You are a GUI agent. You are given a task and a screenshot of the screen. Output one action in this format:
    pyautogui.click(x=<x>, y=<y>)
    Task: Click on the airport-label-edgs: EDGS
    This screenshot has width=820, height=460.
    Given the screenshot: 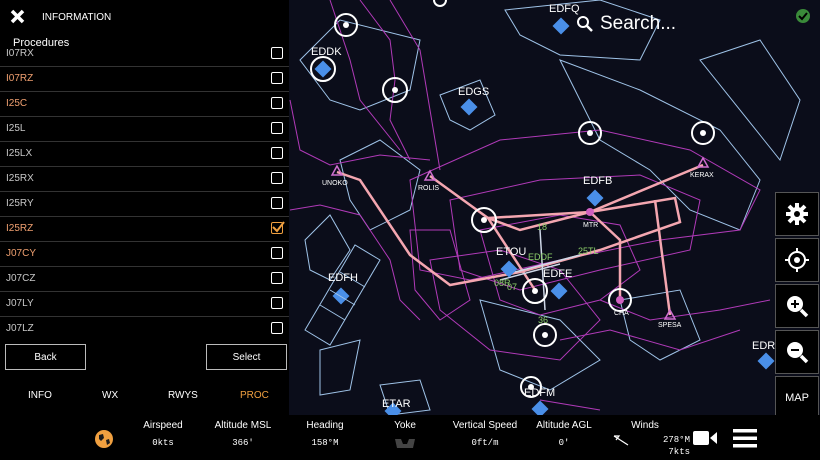 What is the action you would take?
    pyautogui.click(x=474, y=92)
    